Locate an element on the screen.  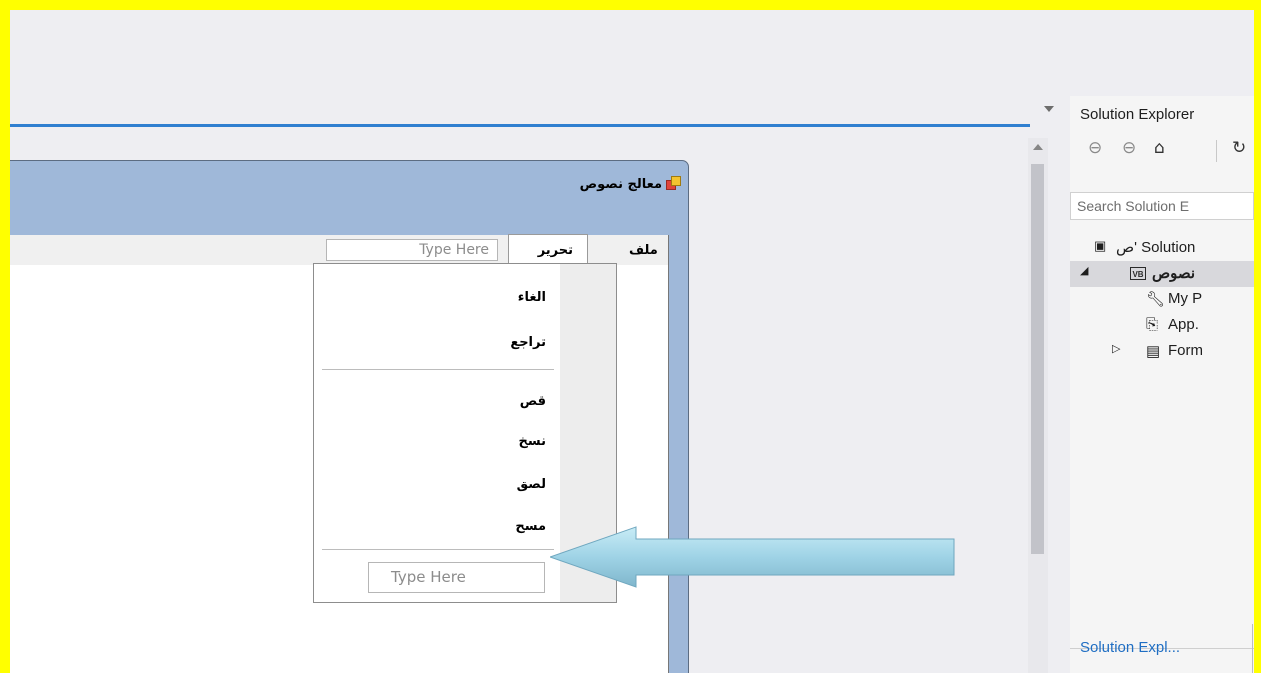
tree-item-project: ◢ VB نصوص is located at coordinates (1162, 274).